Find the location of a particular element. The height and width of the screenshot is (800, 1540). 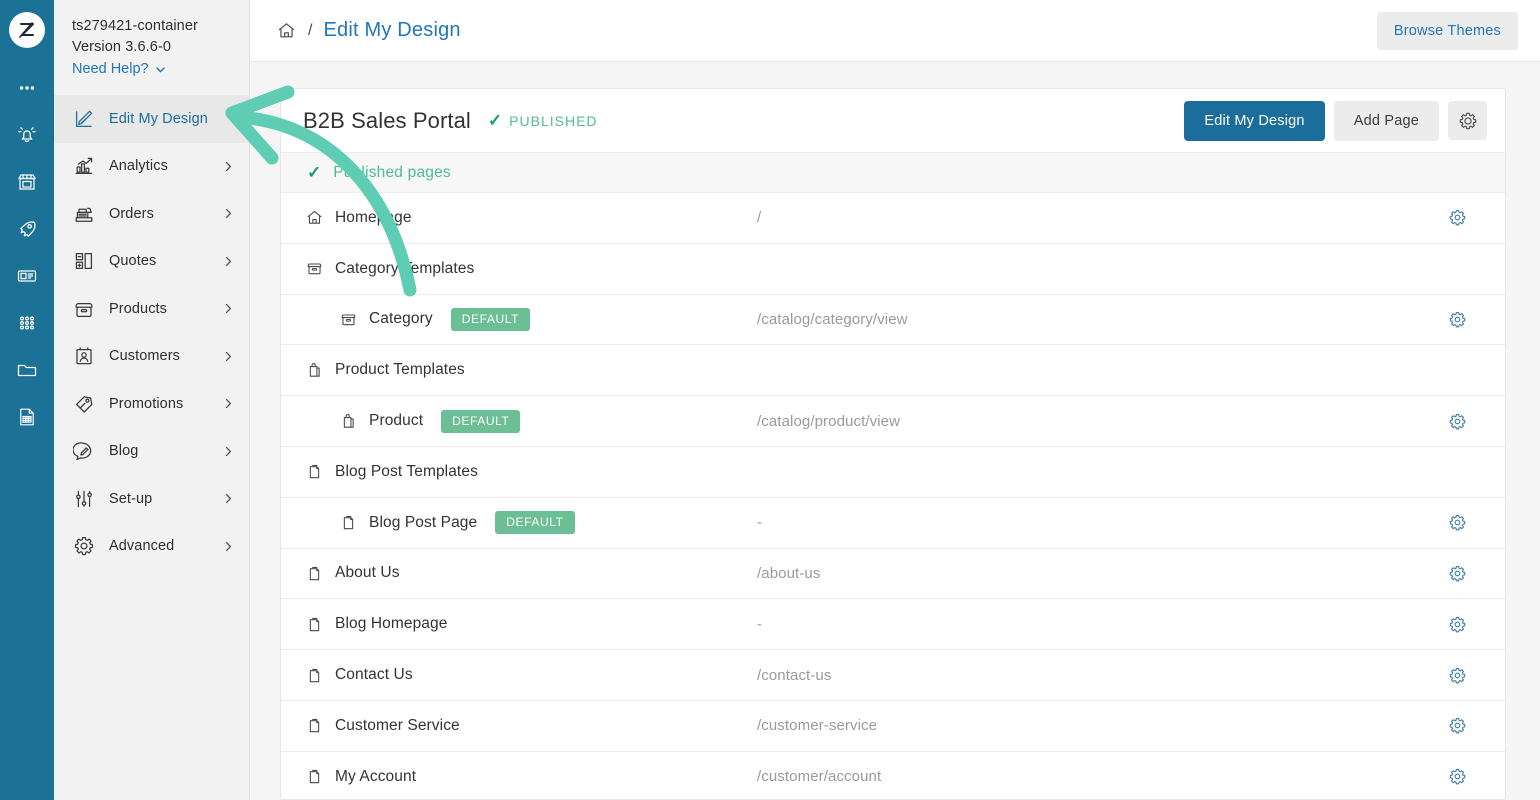

row-name-cell: Customer Service is located at coordinates (519, 725).